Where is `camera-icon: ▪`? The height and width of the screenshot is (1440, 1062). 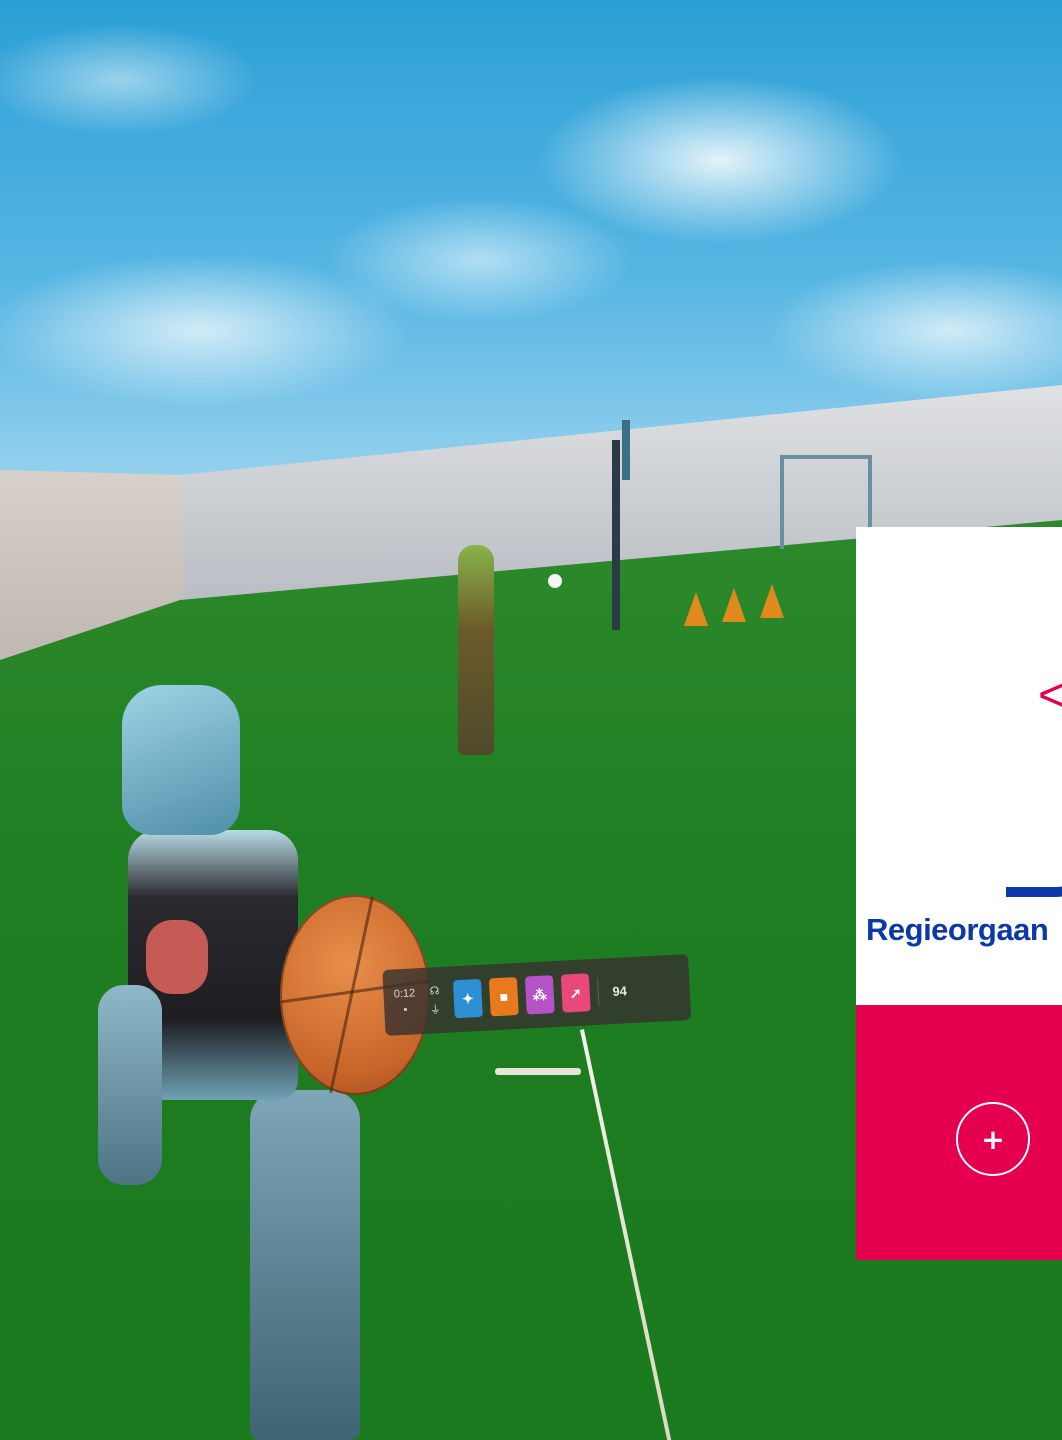
camera-icon: ▪ is located at coordinates (405, 1010).